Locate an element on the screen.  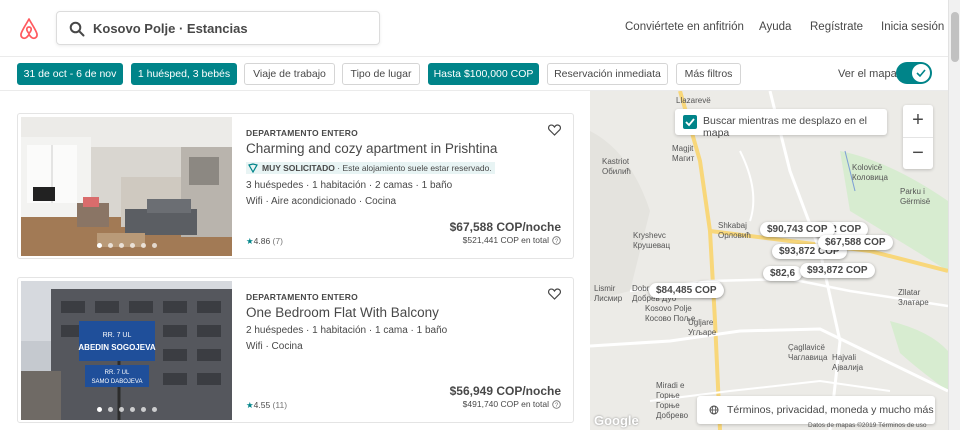
guests-filter-chip: 1 huésped, 3 bebés is located at coordinates (184, 74).